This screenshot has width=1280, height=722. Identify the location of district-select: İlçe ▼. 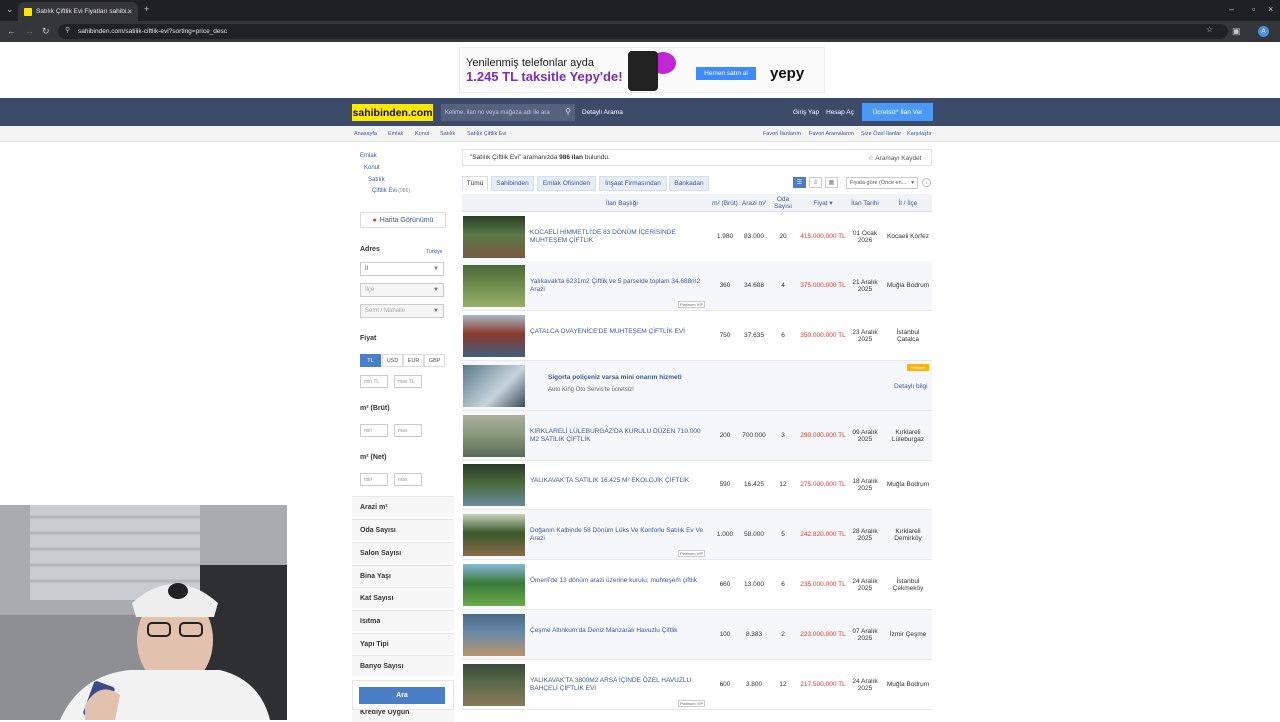
(402, 290).